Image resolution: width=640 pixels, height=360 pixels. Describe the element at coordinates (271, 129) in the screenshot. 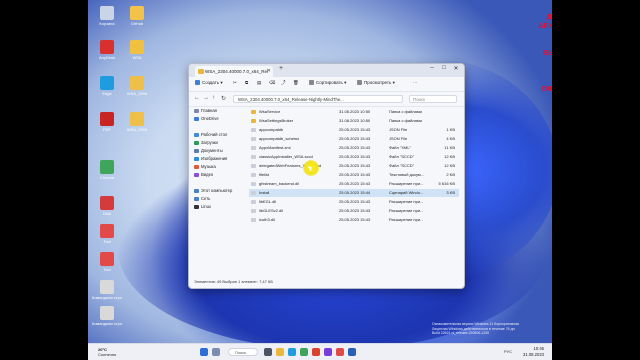

I see `file-name: appcompatdb` at that location.